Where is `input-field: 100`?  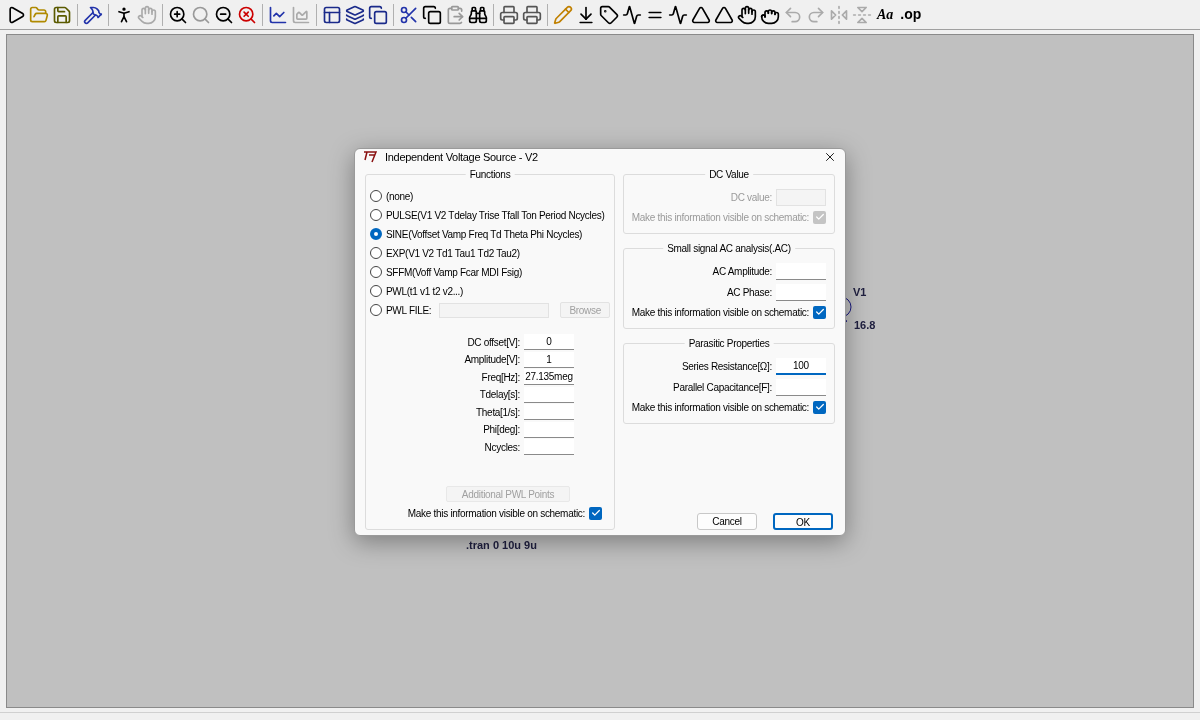
input-field: 100 is located at coordinates (801, 366).